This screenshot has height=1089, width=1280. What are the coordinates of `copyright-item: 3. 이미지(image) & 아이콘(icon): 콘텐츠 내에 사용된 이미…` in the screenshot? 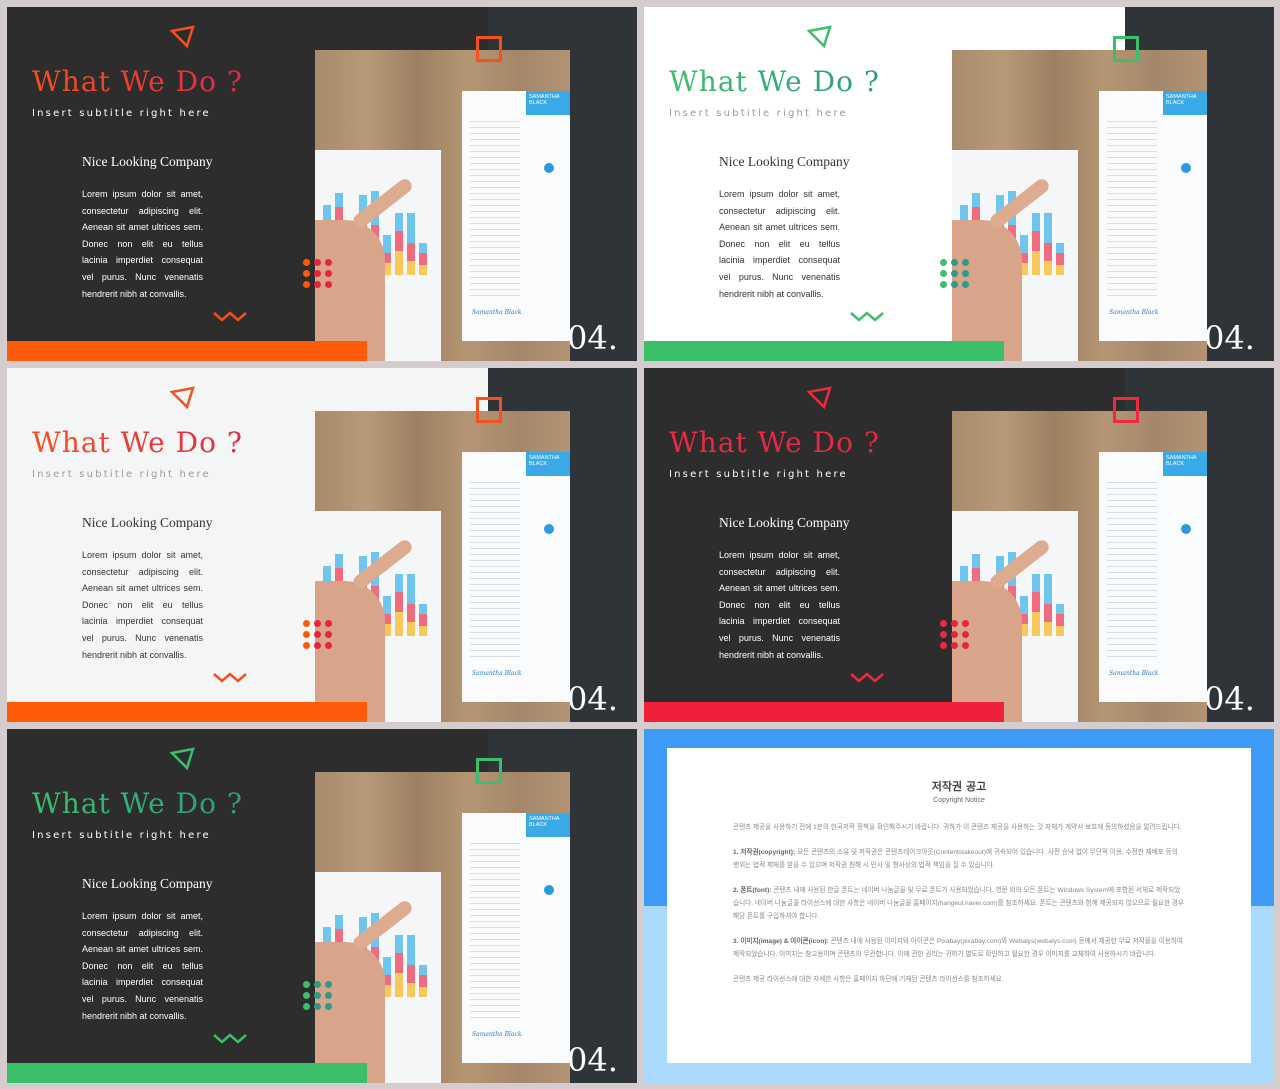 It's located at (959, 948).